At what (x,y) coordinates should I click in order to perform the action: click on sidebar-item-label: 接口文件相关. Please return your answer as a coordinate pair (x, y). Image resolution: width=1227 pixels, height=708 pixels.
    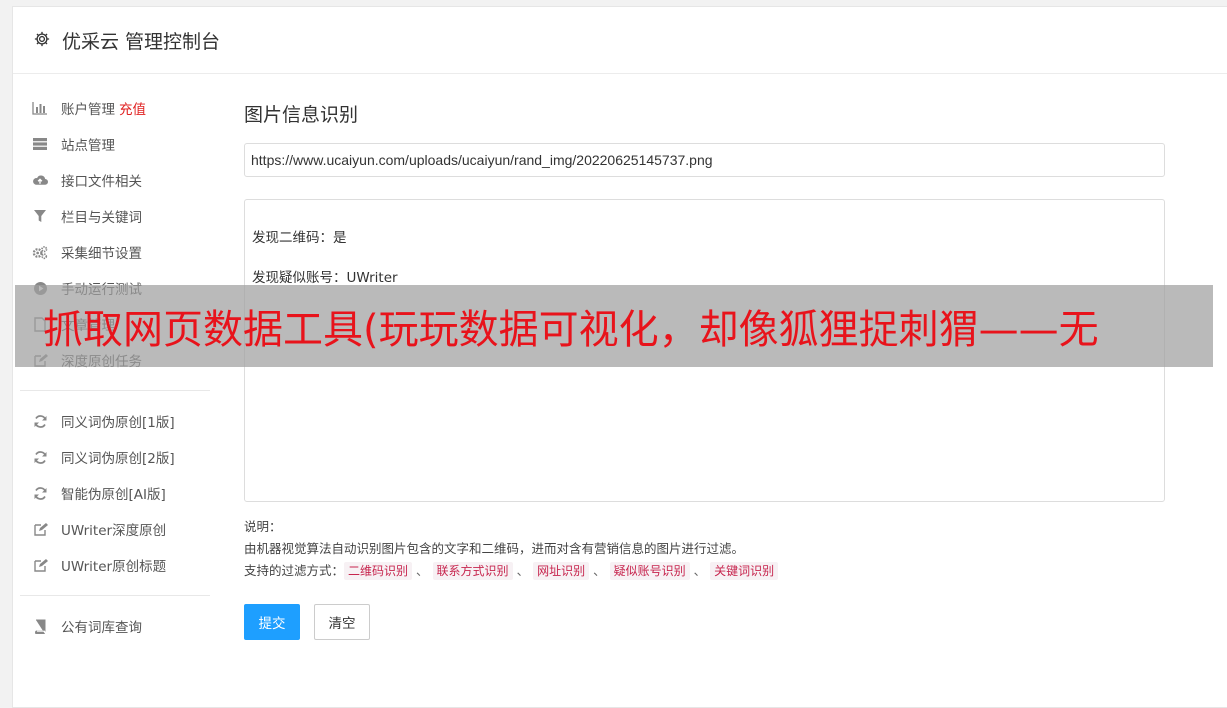
    Looking at the image, I should click on (101, 182).